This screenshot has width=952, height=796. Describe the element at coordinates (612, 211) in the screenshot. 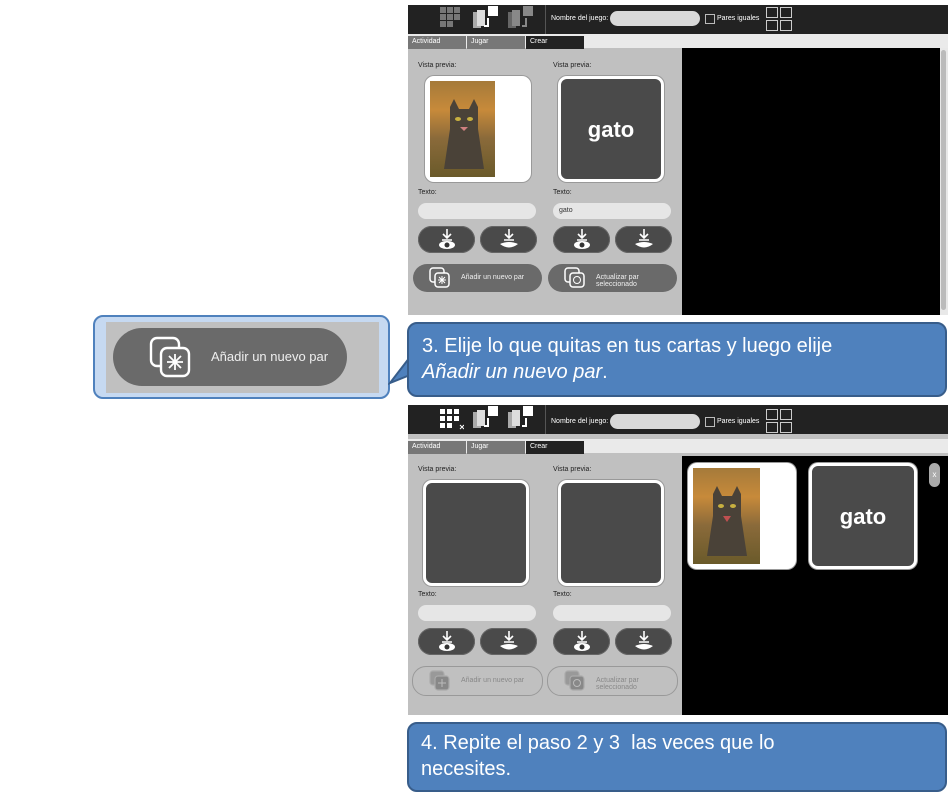

I see `right-text-field: gato` at that location.